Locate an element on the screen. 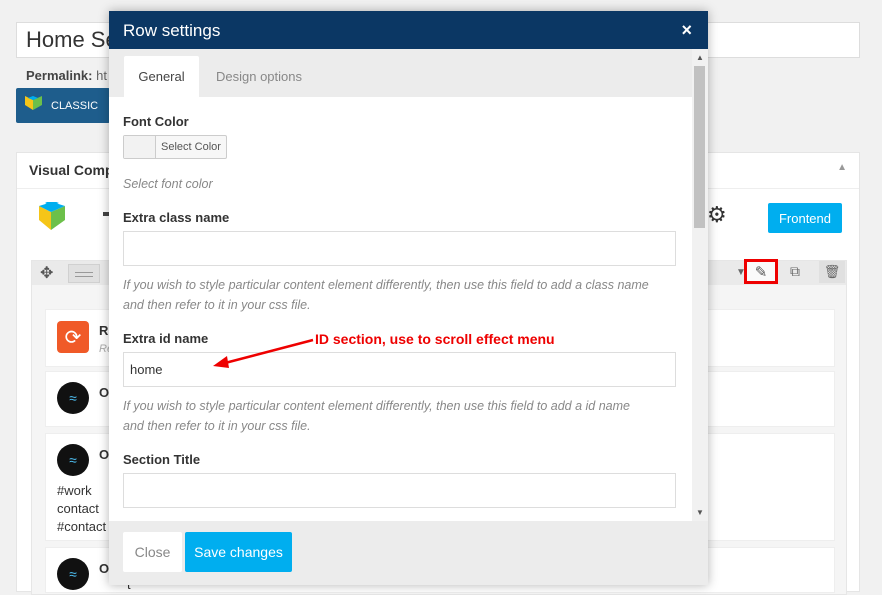 This screenshot has height=595, width=882. font-color-hint: Select font color is located at coordinates (168, 184).